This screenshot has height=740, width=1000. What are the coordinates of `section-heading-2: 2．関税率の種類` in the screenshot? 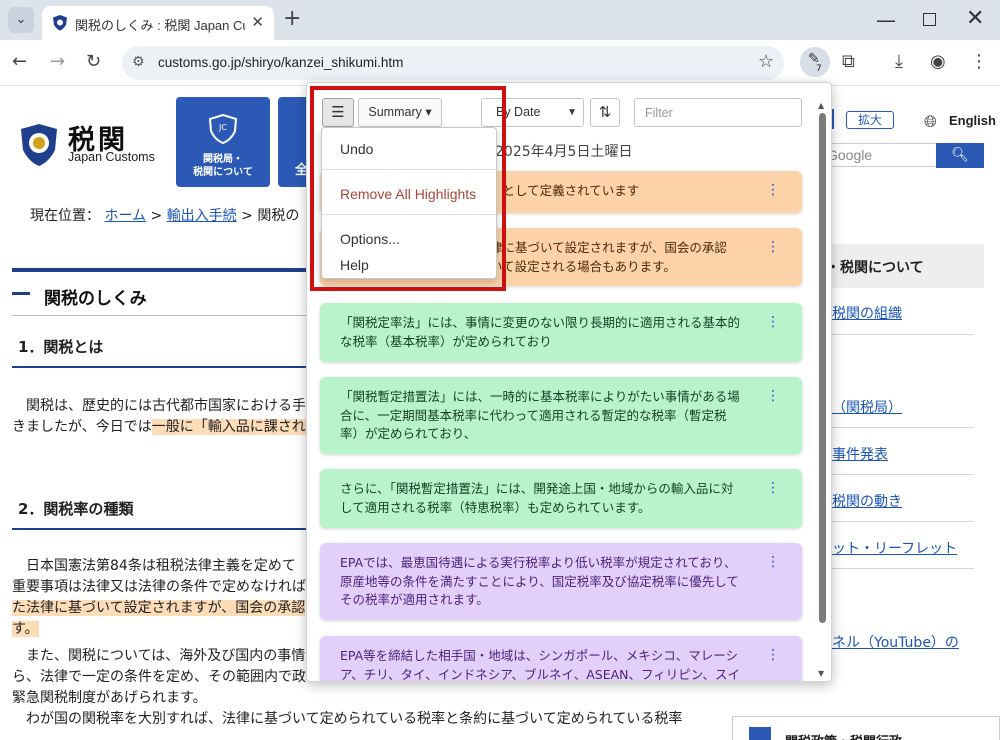 It's located at (162, 514).